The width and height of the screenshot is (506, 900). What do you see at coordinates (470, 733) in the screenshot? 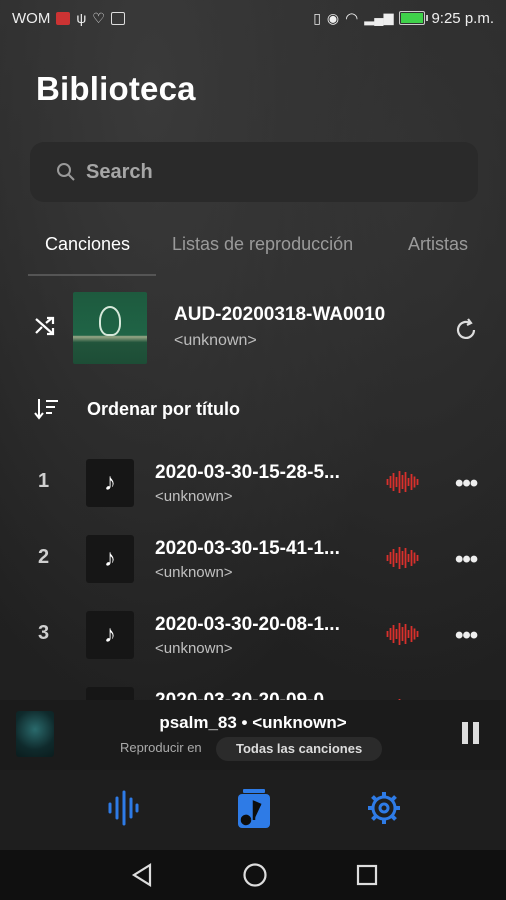
I see `pause-icon` at bounding box center [470, 733].